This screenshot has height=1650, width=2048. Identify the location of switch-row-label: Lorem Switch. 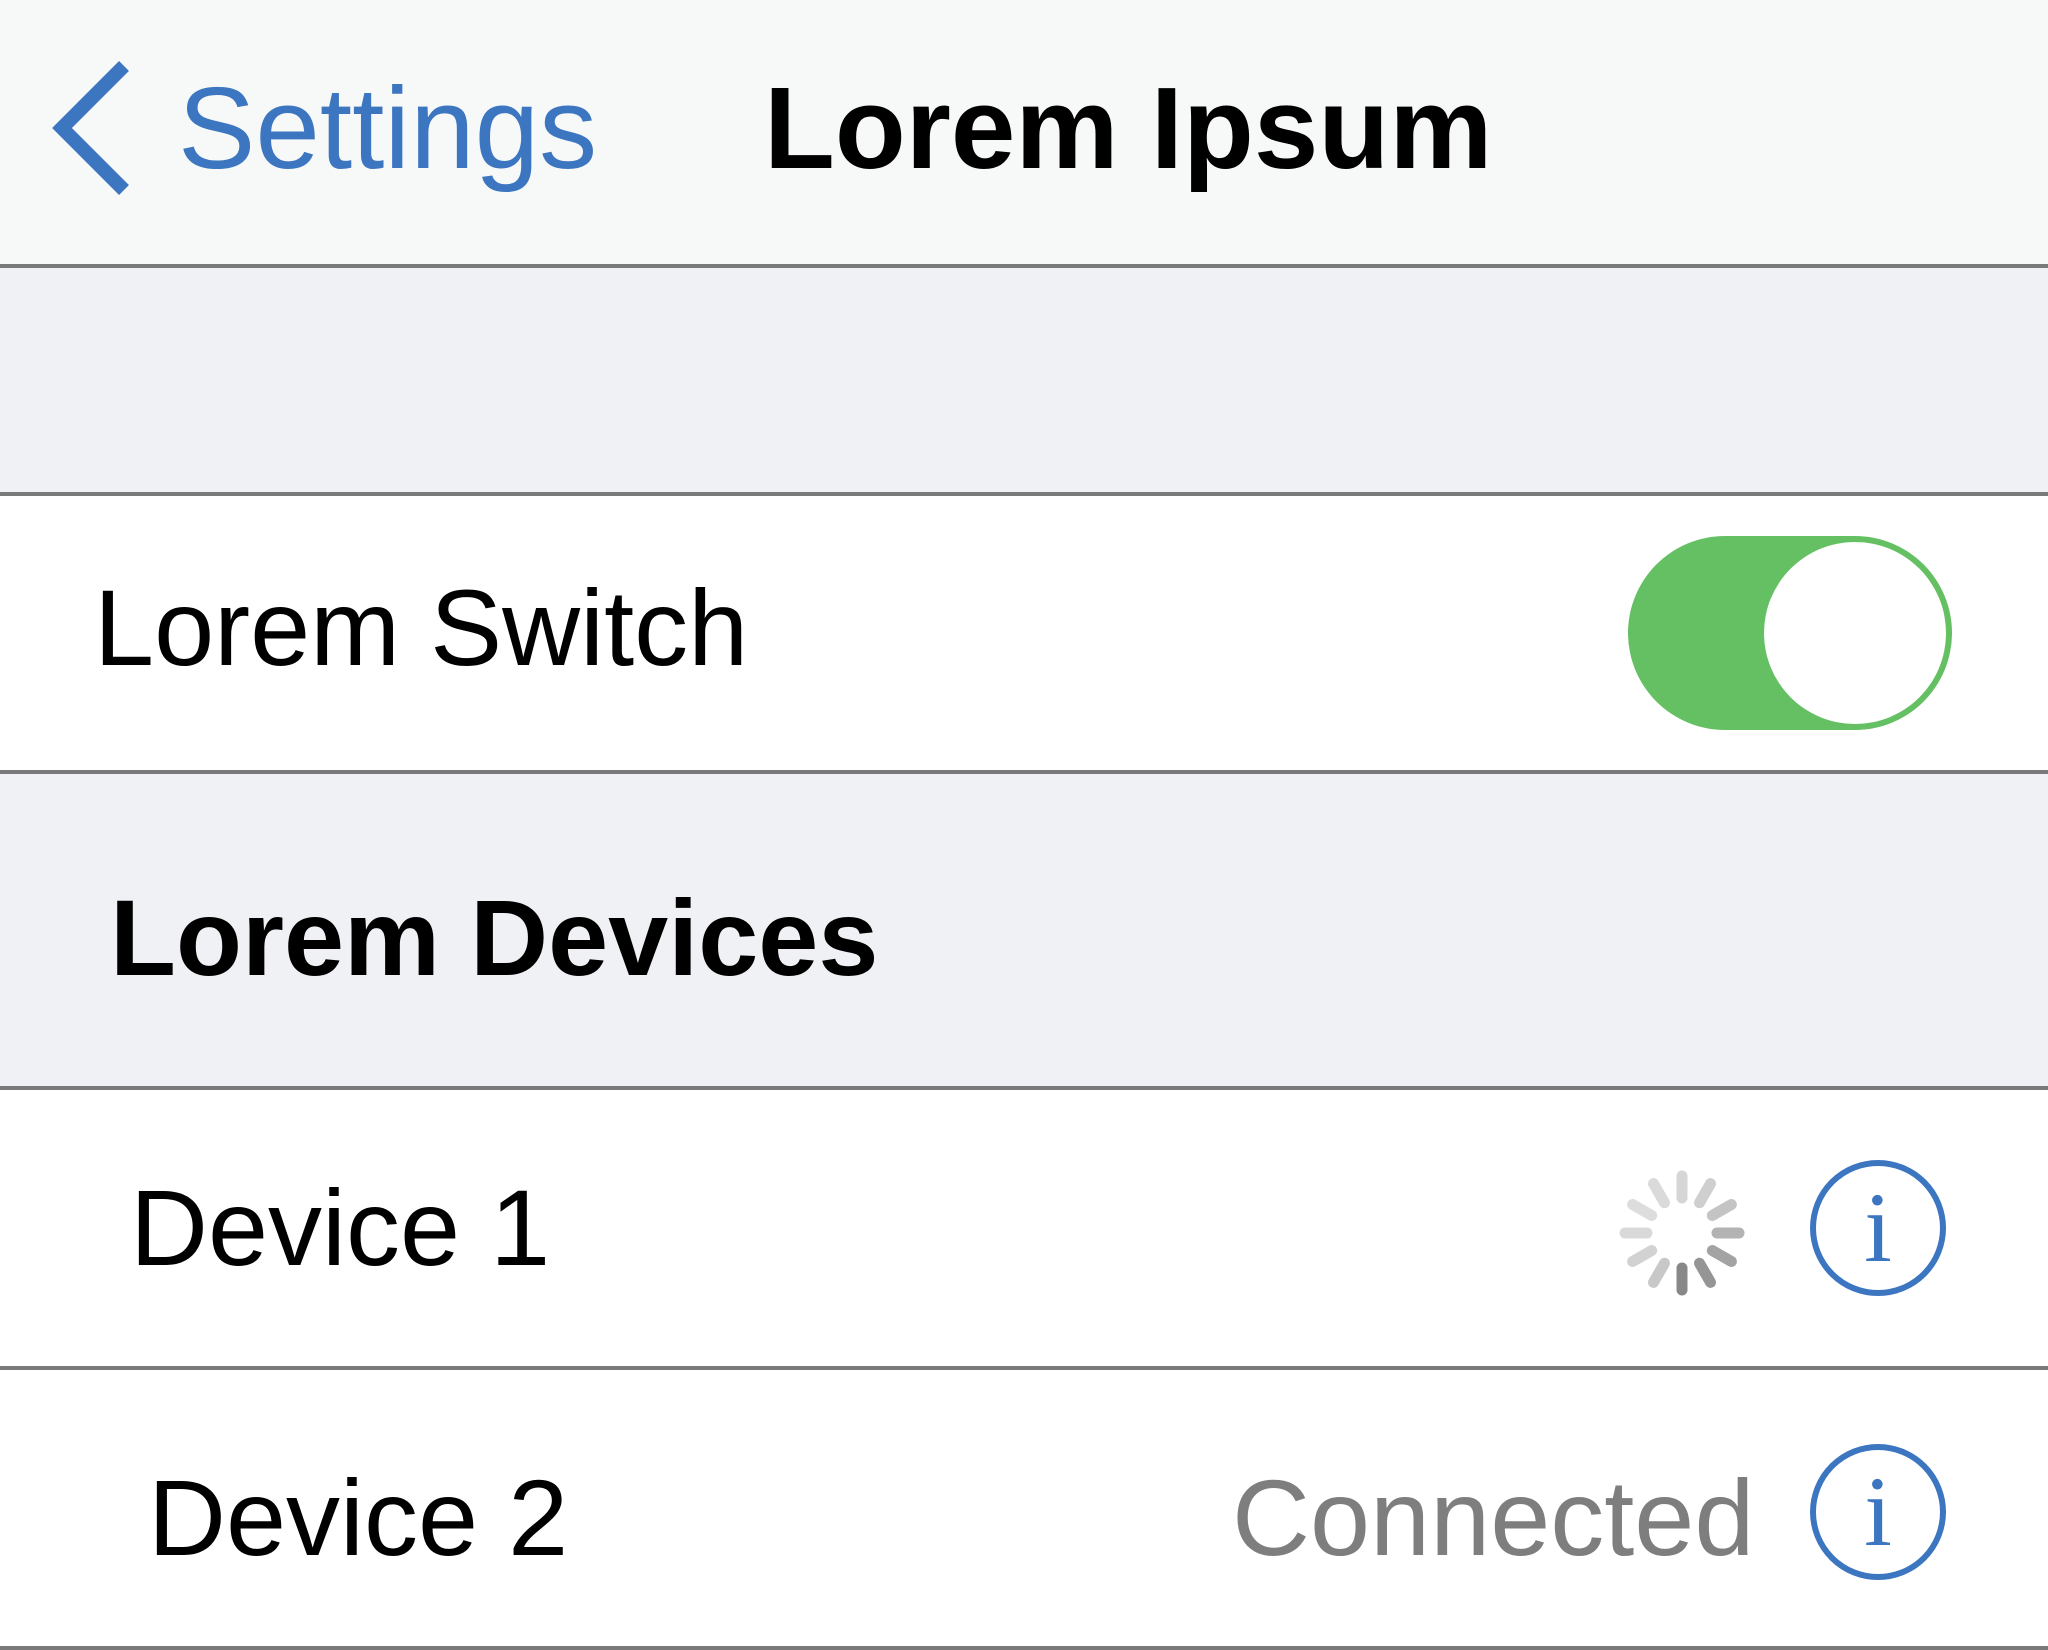
(421, 627).